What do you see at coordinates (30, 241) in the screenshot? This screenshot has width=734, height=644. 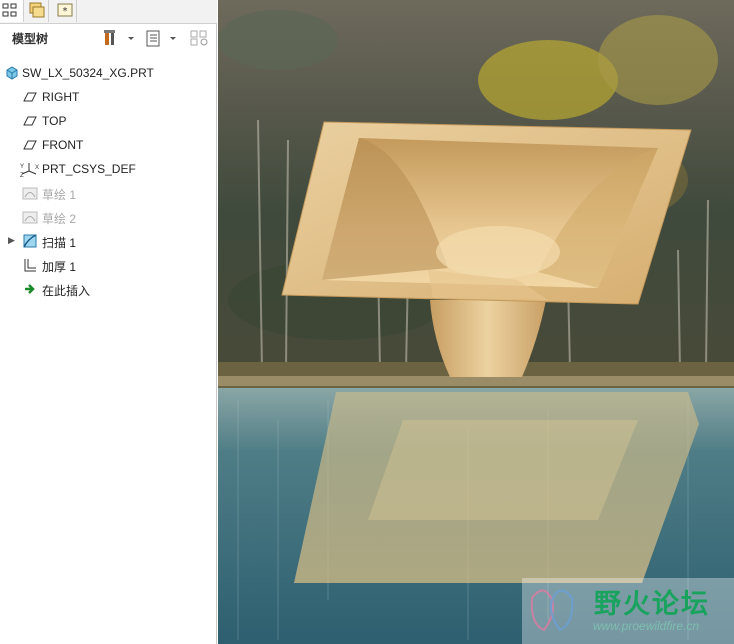 I see `sweep-icon` at bounding box center [30, 241].